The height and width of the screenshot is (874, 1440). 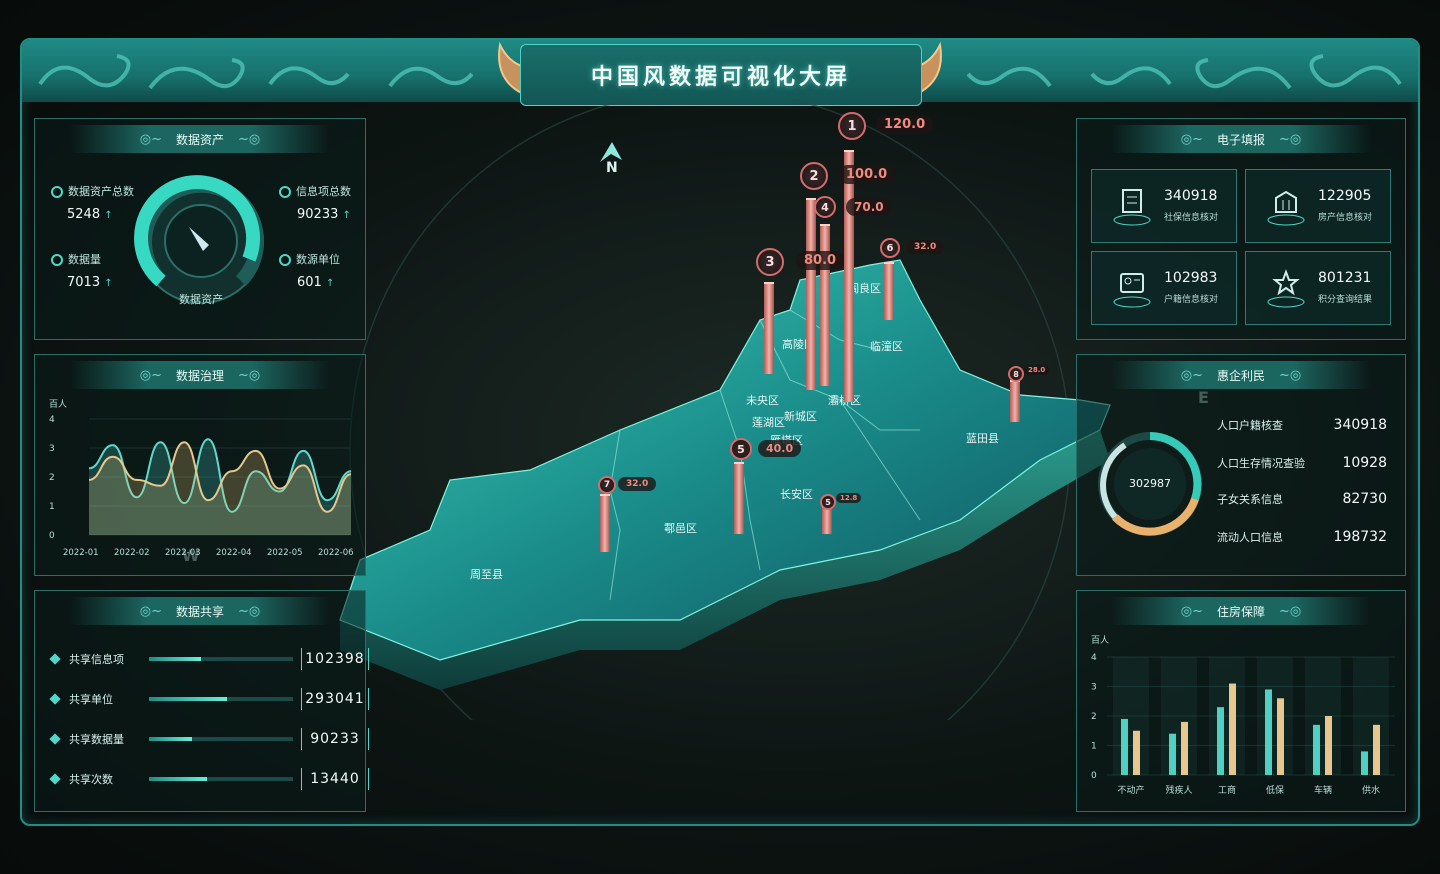 What do you see at coordinates (96, 659) in the screenshot?
I see `share-label: 共享信息项` at bounding box center [96, 659].